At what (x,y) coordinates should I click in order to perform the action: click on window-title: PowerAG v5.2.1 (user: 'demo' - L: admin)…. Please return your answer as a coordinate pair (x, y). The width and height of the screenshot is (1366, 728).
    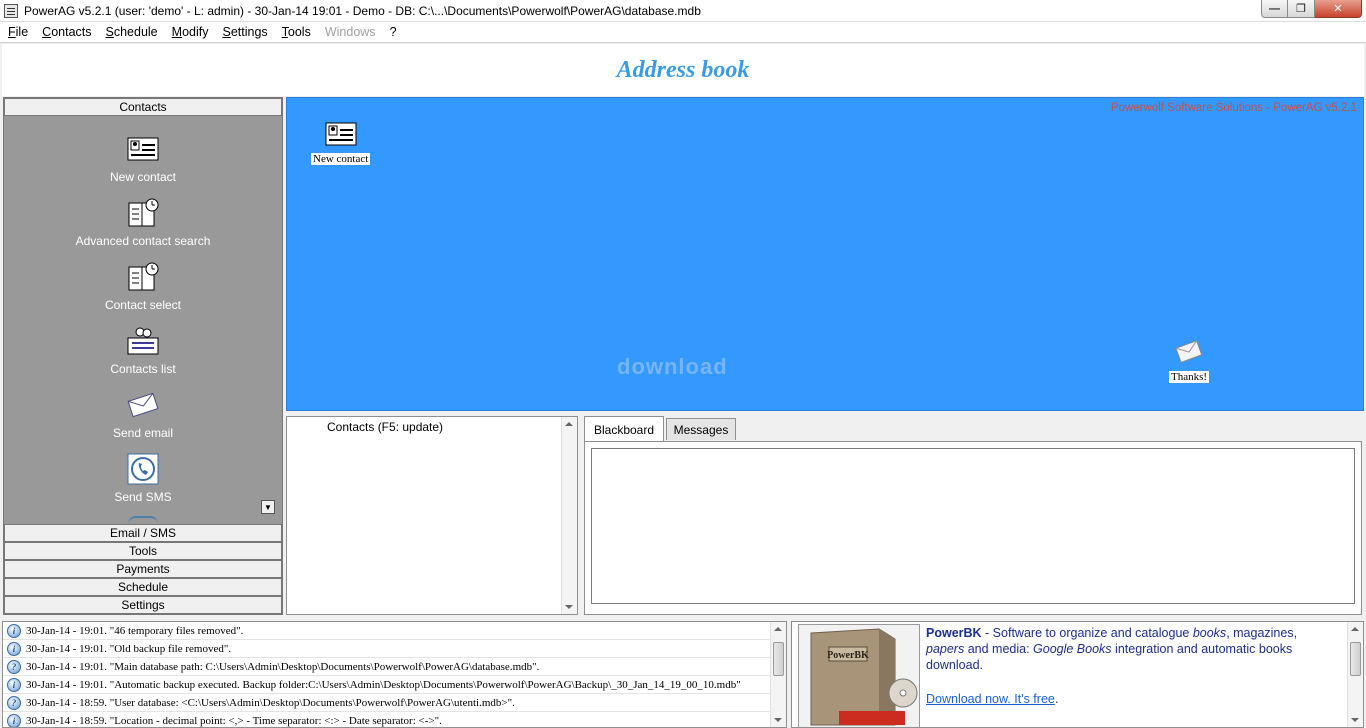
    Looking at the image, I should click on (362, 10).